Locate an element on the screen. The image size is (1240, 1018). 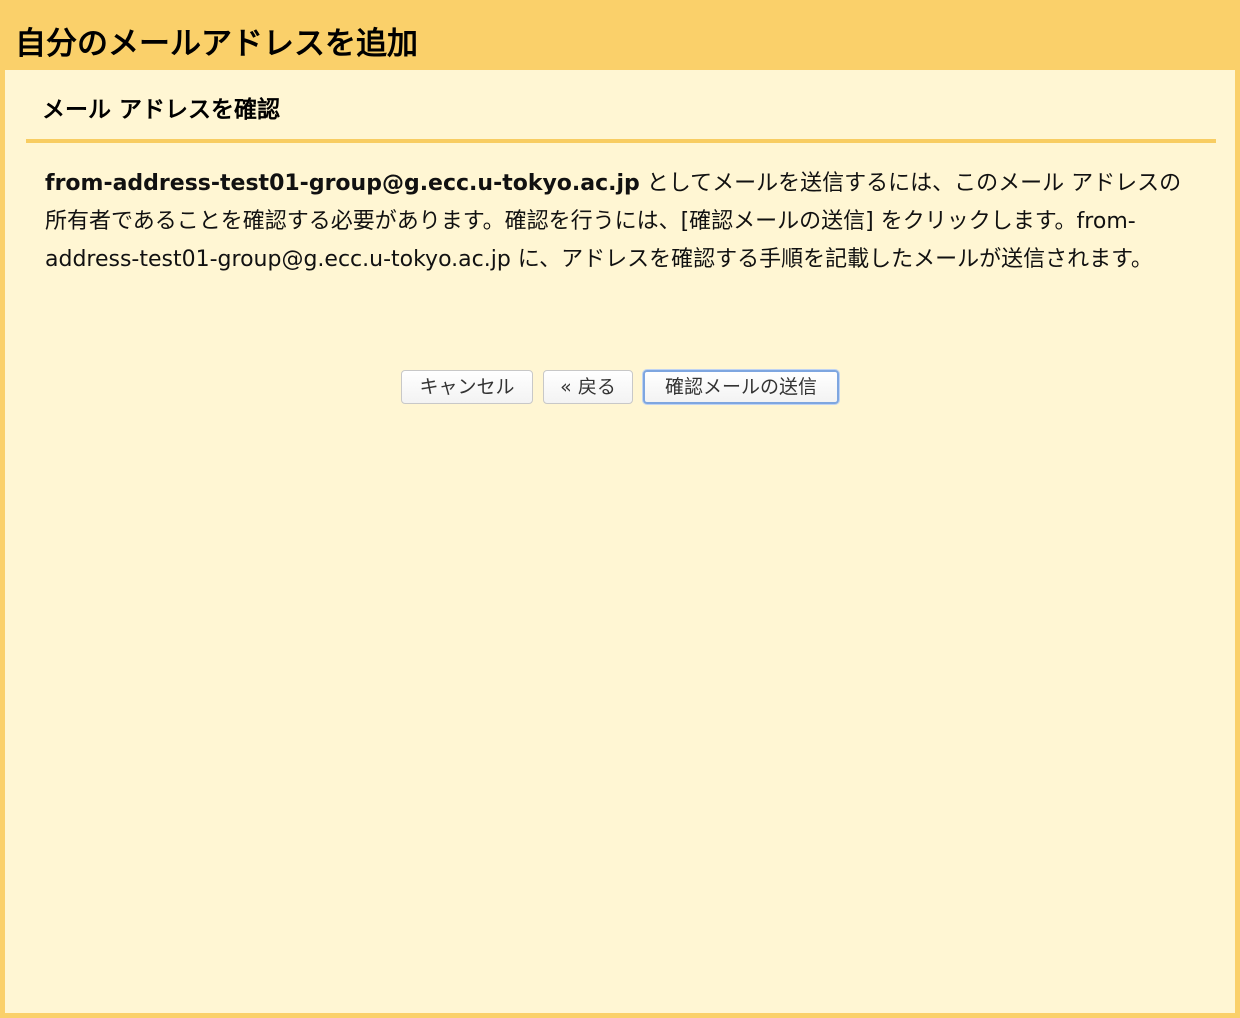
message-text-part2: に、アドレスを確認する手順を記載したメールが送信されます。 is located at coordinates (831, 259).